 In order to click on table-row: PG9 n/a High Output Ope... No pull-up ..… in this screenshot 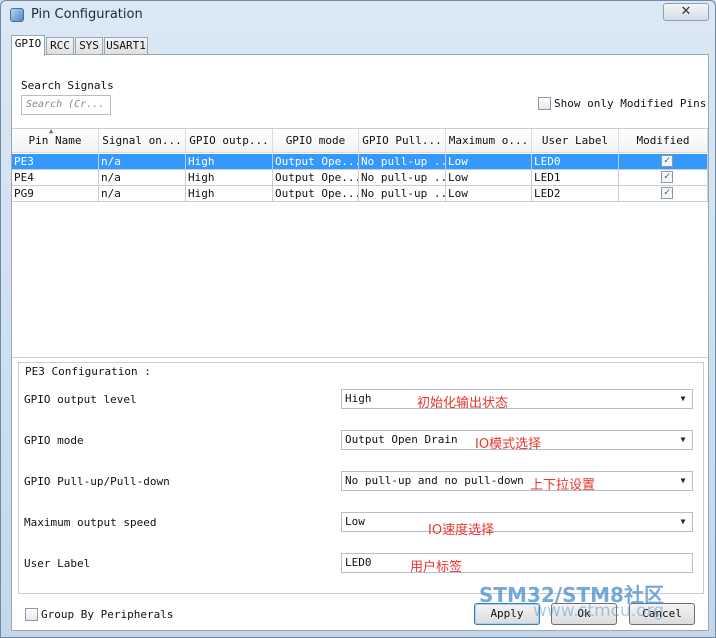, I will do `click(360, 194)`.